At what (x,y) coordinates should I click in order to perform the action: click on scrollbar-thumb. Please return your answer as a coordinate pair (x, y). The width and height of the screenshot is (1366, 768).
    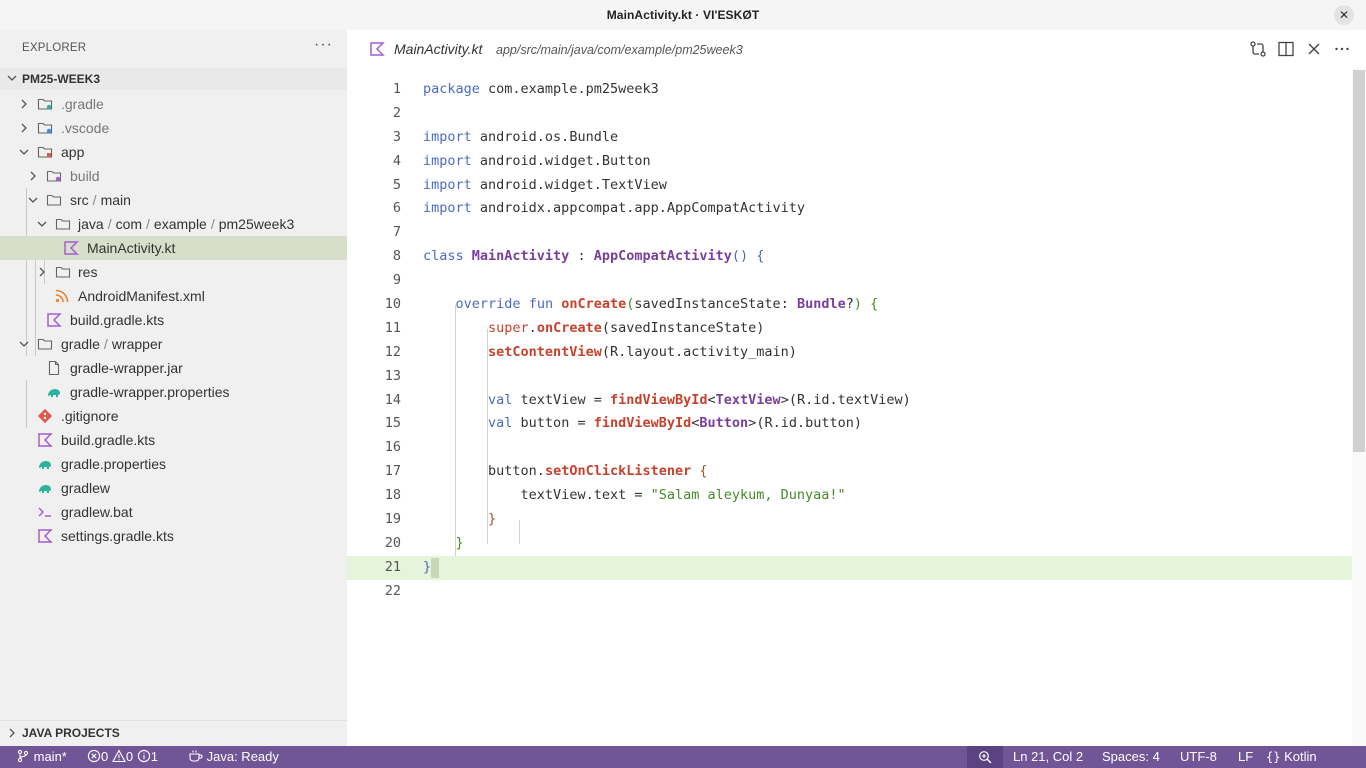
    Looking at the image, I should click on (1359, 261).